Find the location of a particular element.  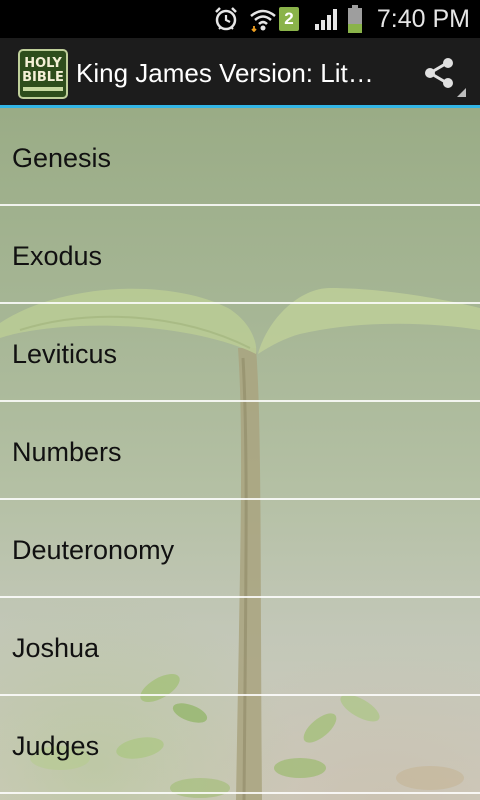

book-label: Numbers is located at coordinates (67, 452).